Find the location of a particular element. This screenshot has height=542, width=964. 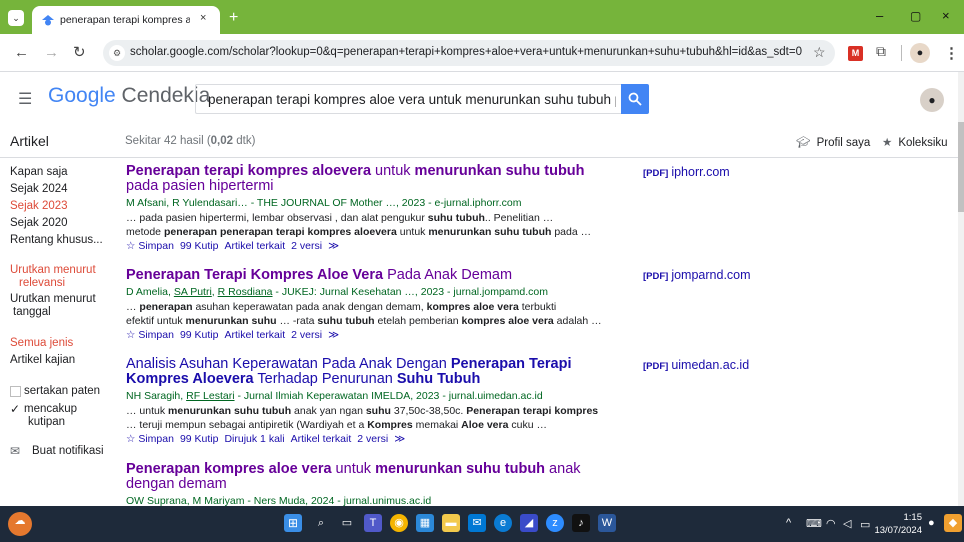

filter-anytime: Kapan saja is located at coordinates (39, 172).